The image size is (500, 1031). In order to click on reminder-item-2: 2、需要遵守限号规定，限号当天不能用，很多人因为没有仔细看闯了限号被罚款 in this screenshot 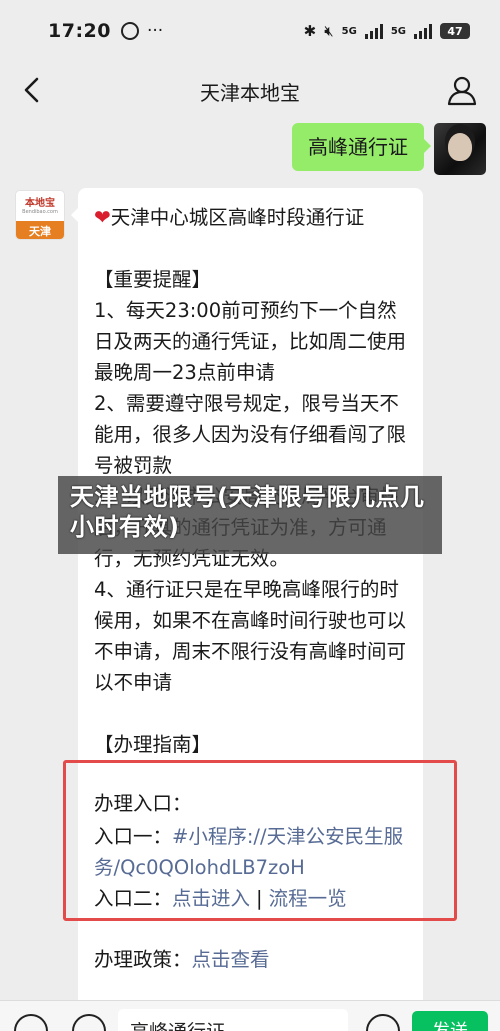, I will do `click(250, 434)`.